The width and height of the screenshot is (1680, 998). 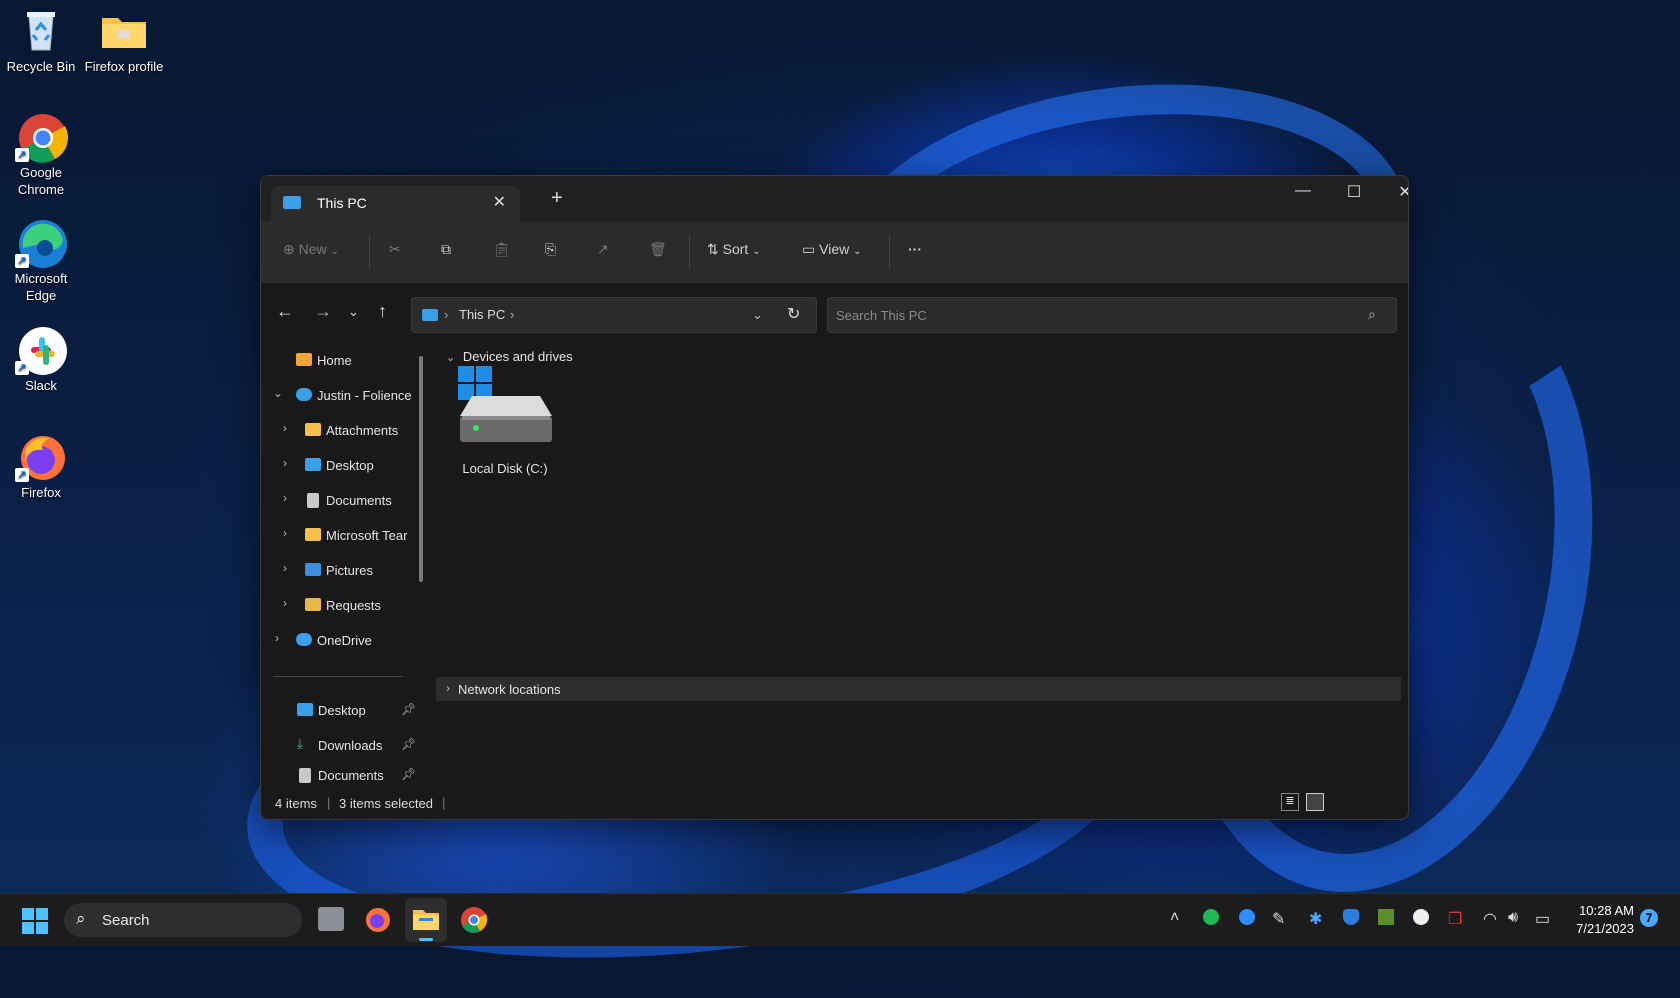 What do you see at coordinates (1600, 920) in the screenshot?
I see `clock: 10:28 AM 7/21/2023` at bounding box center [1600, 920].